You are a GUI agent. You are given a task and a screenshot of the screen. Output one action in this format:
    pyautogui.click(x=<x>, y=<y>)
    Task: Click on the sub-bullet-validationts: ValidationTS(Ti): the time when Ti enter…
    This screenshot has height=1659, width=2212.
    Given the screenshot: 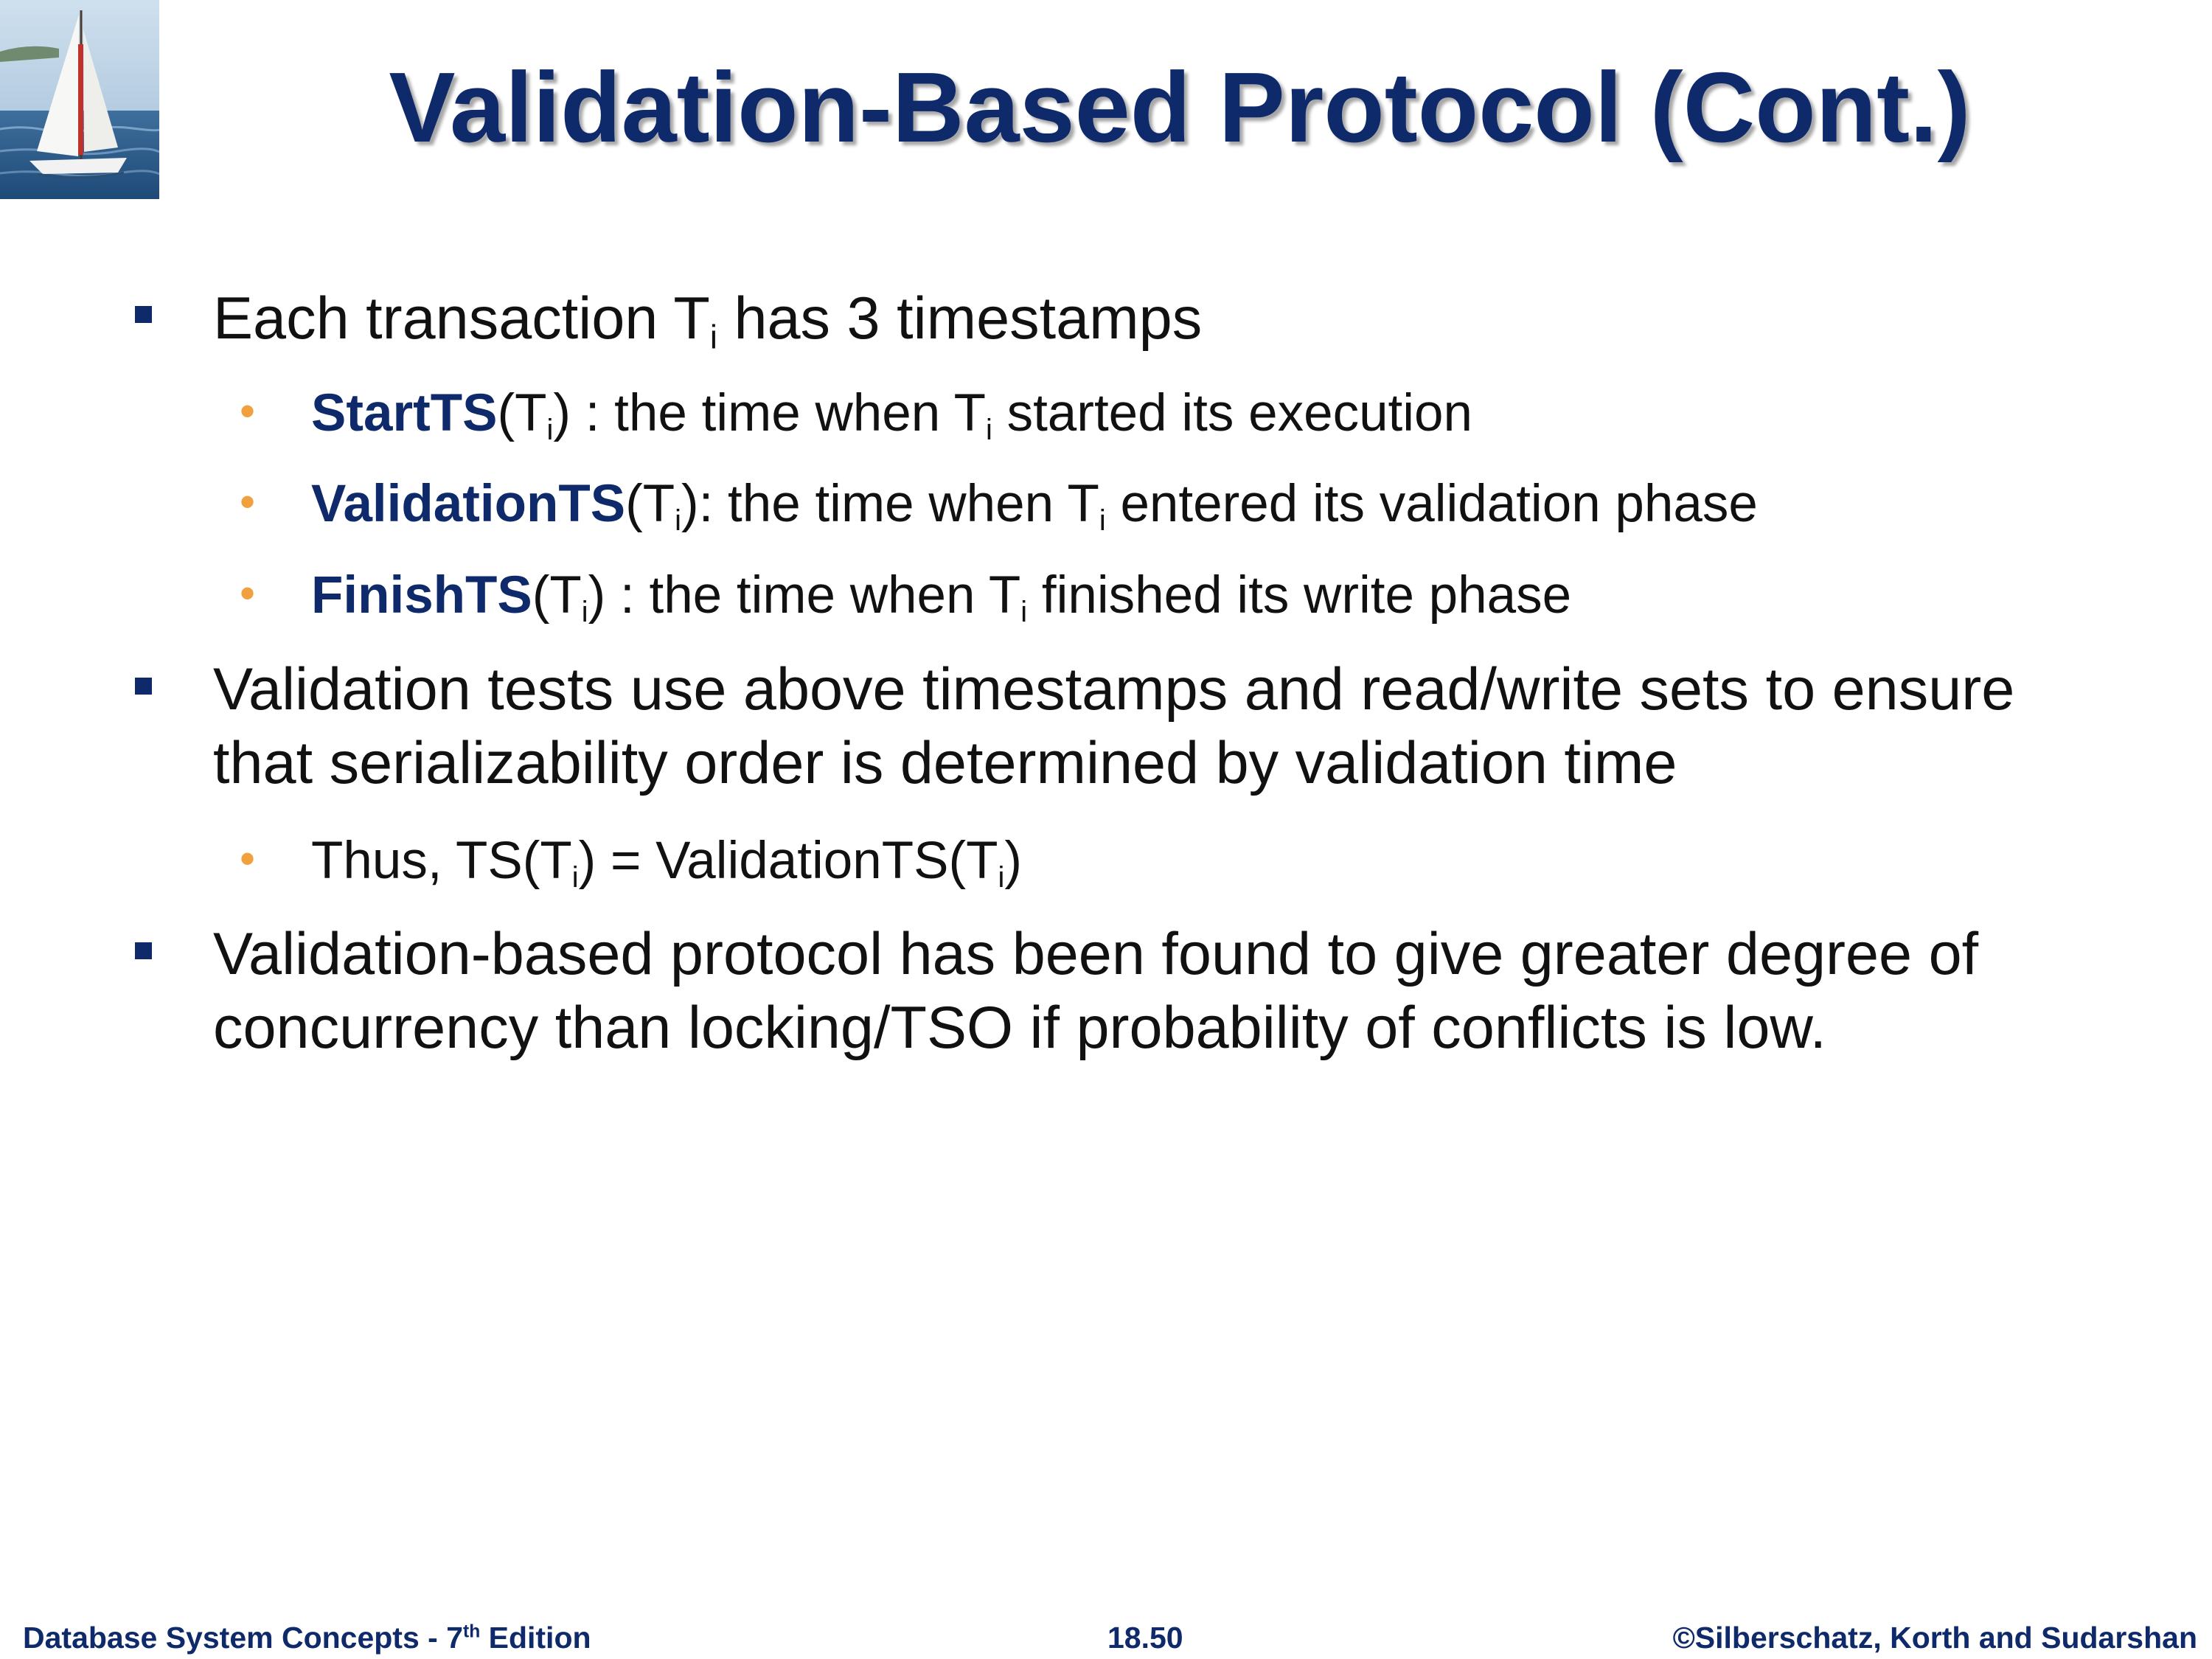 What is the action you would take?
    pyautogui.click(x=1034, y=506)
    